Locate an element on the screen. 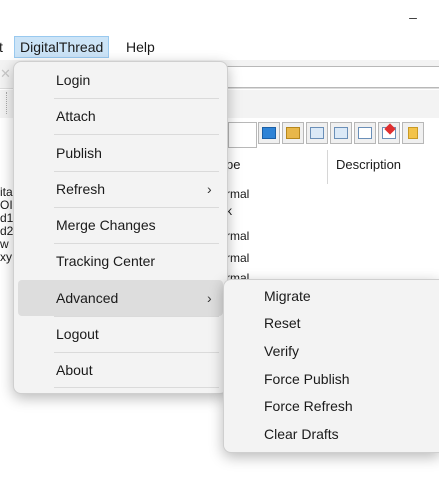 This screenshot has height=477, width=439. grid-cell: OI is located at coordinates (6, 205).